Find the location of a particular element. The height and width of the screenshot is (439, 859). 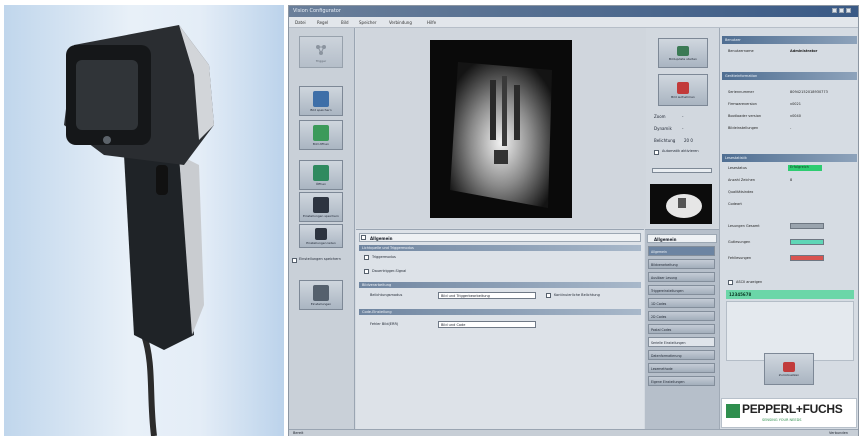

capture-image-button: Bild aufnehmen is located at coordinates (683, 90).